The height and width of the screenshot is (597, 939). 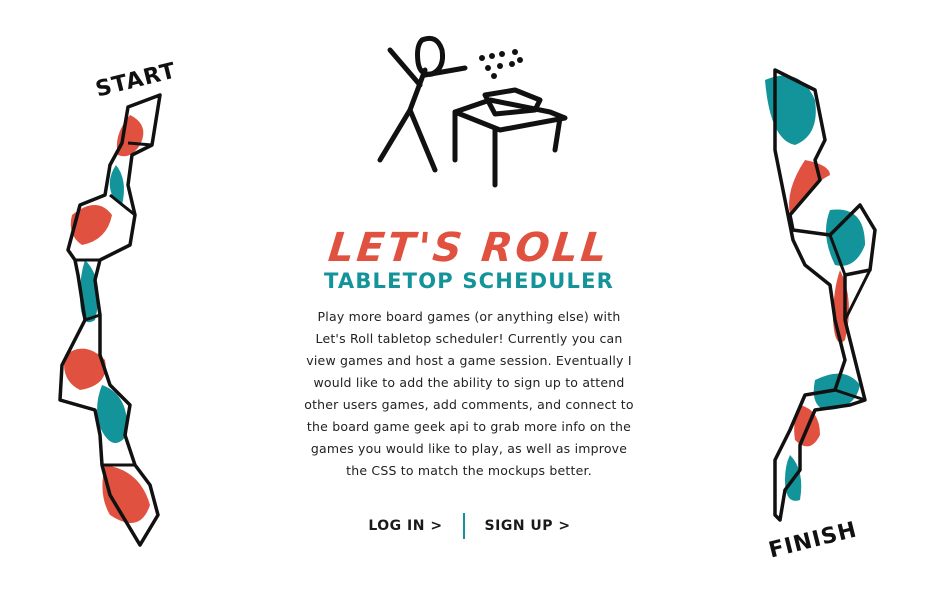 What do you see at coordinates (528, 526) in the screenshot?
I see `signup-link: SIGN UP >` at bounding box center [528, 526].